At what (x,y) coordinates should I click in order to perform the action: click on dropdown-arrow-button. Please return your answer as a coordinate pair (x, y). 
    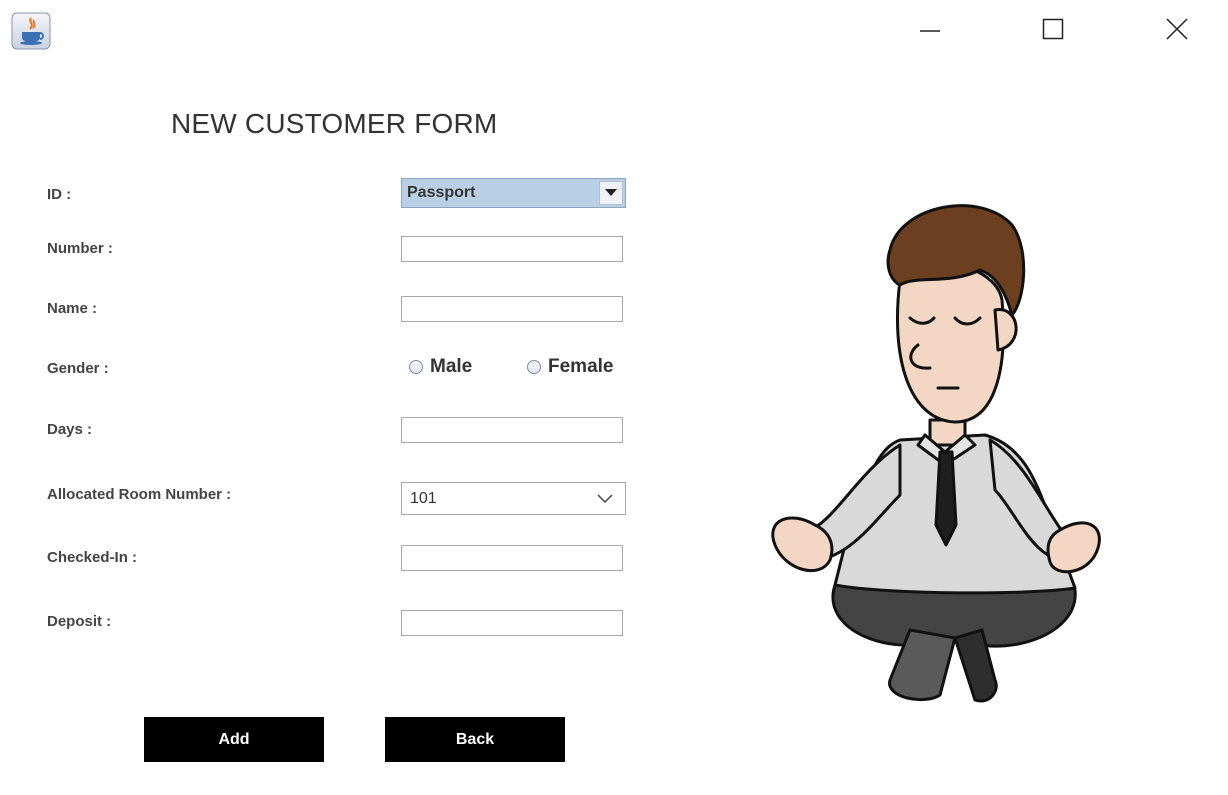
    Looking at the image, I should click on (611, 193).